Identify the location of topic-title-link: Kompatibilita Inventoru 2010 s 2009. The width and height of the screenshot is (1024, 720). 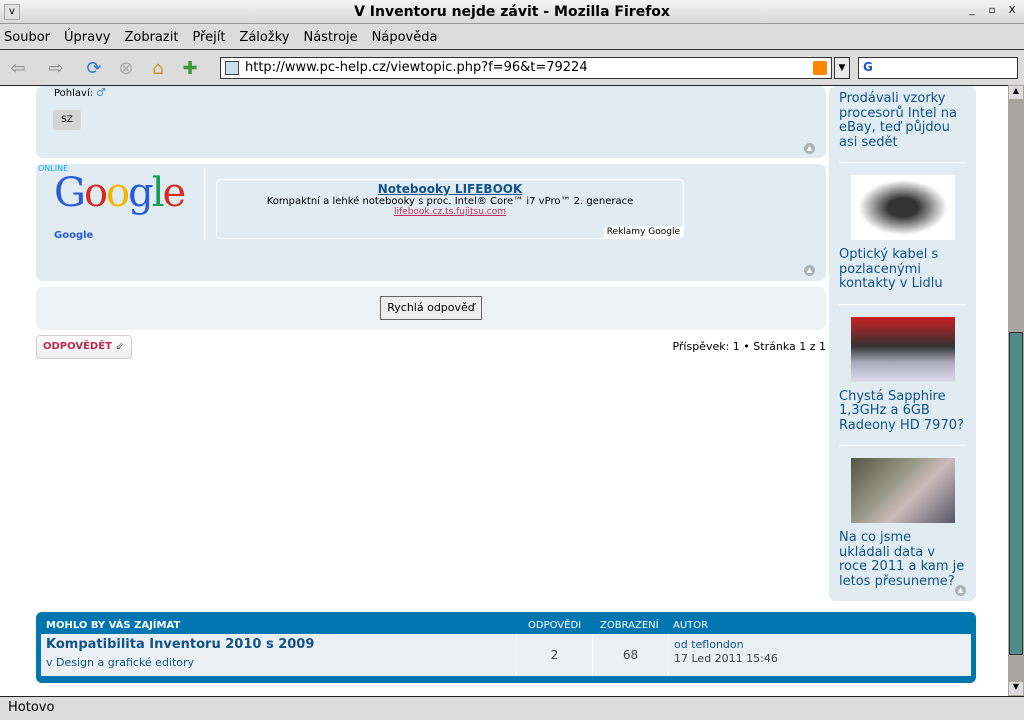
(180, 644).